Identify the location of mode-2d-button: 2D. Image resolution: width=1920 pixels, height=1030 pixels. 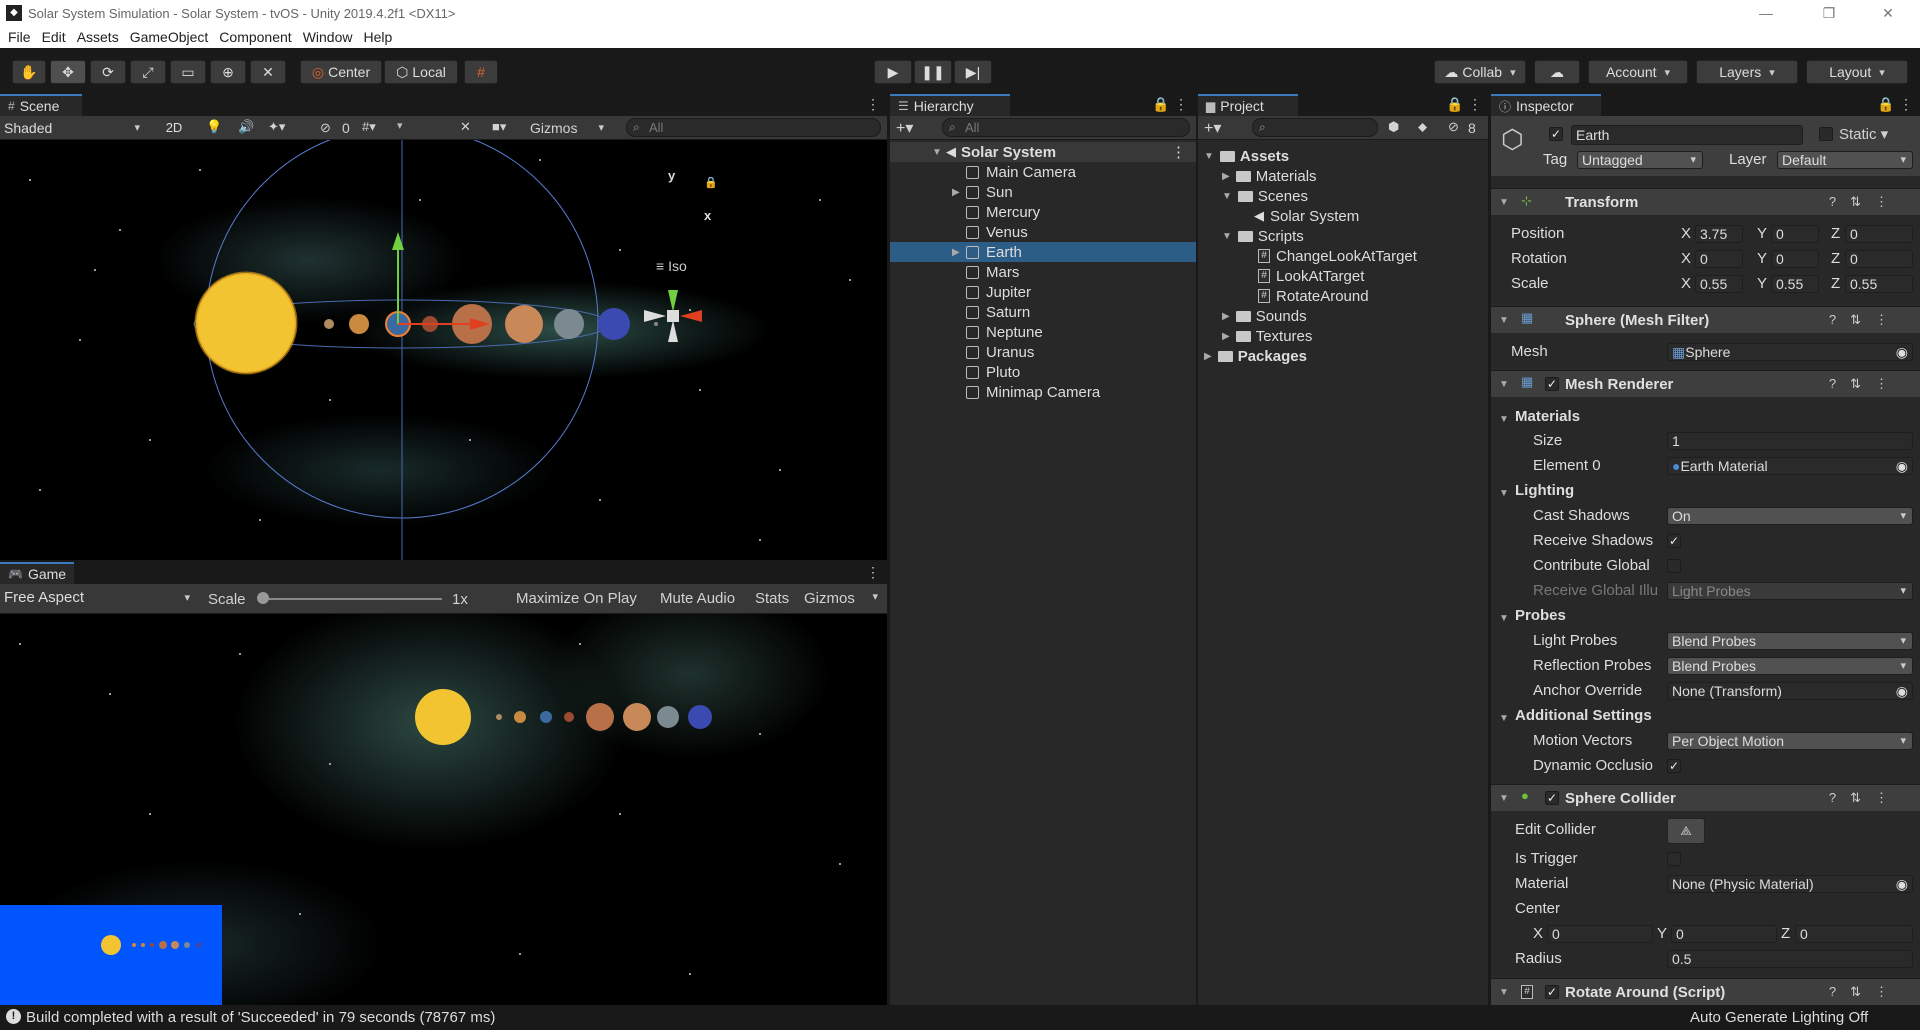
(174, 128).